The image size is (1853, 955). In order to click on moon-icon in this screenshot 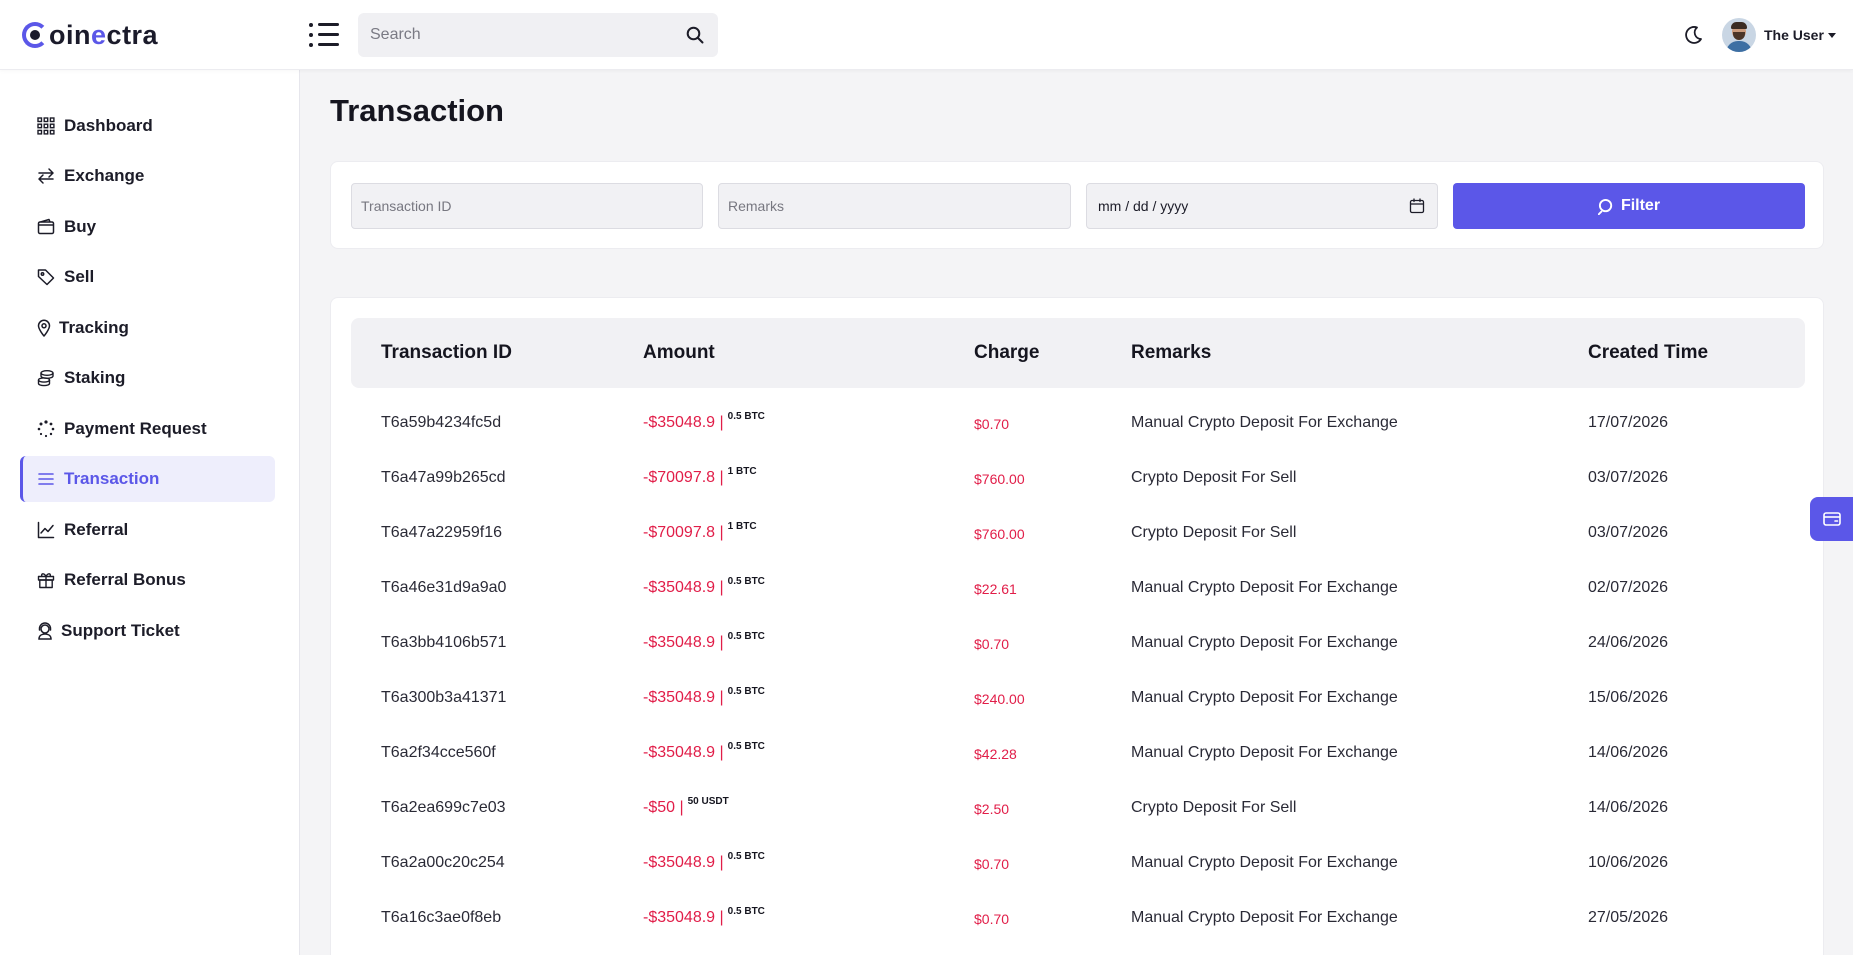, I will do `click(1693, 35)`.